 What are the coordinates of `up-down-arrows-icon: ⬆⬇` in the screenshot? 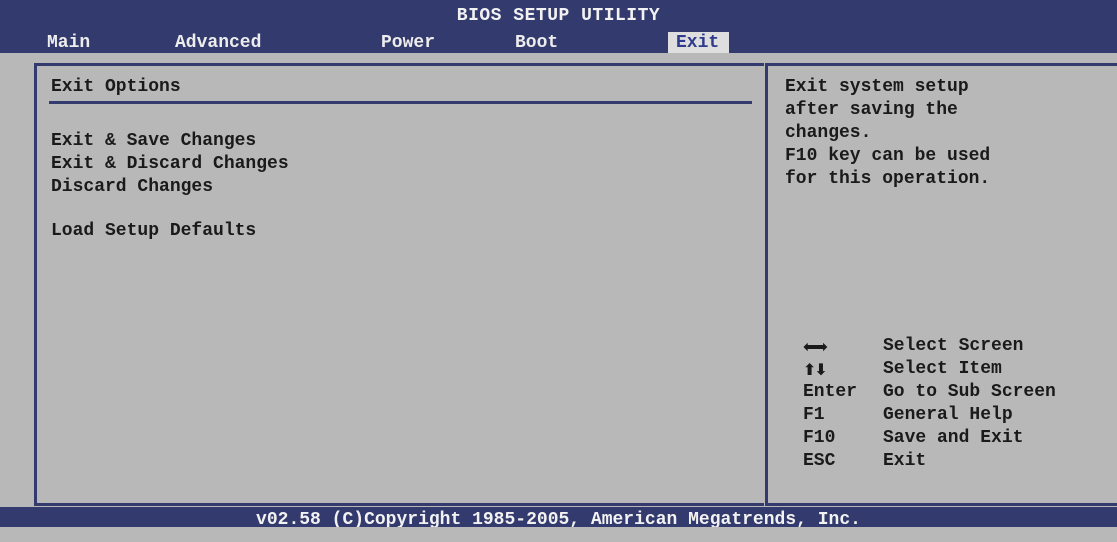 It's located at (815, 369).